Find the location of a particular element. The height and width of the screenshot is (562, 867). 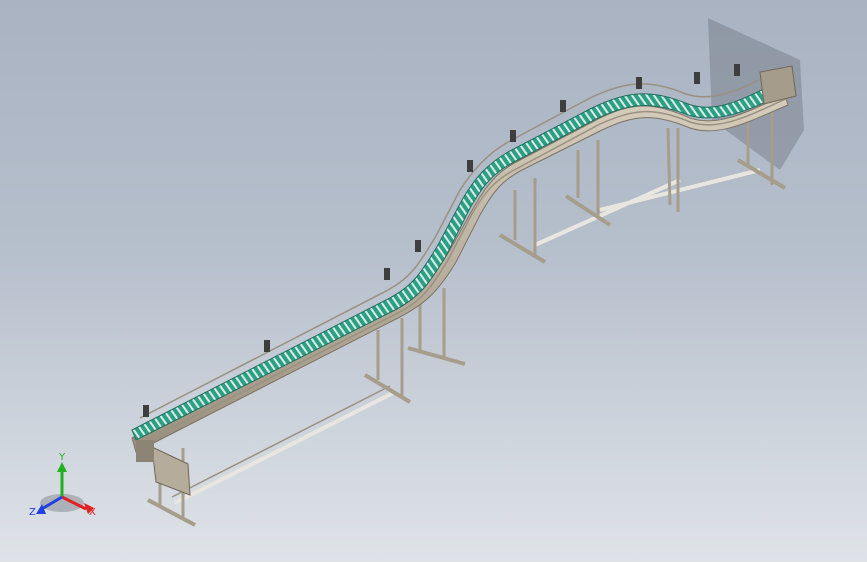

axis-triad: Y X Z is located at coordinates (62, 485).